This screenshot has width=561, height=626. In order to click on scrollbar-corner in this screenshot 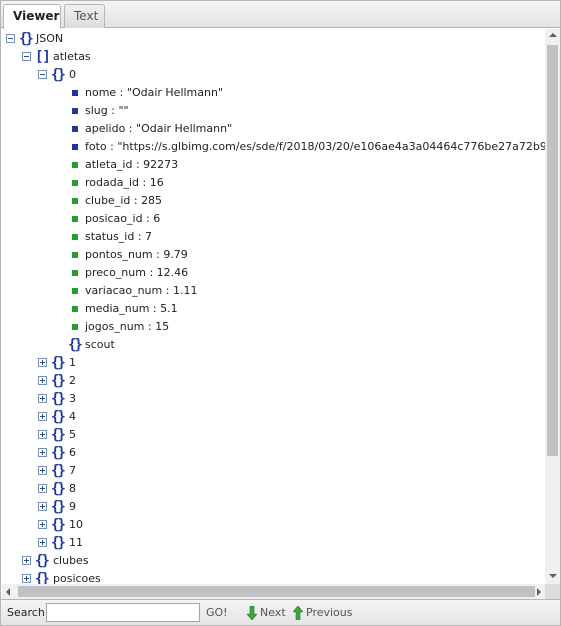, I will do `click(552, 591)`.